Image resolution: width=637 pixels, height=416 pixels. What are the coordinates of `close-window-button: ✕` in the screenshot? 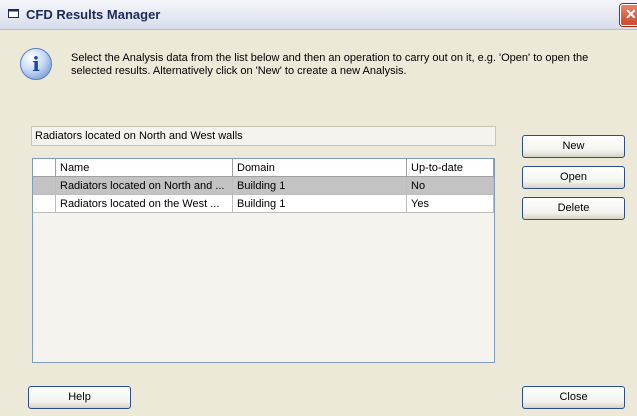 It's located at (628, 15).